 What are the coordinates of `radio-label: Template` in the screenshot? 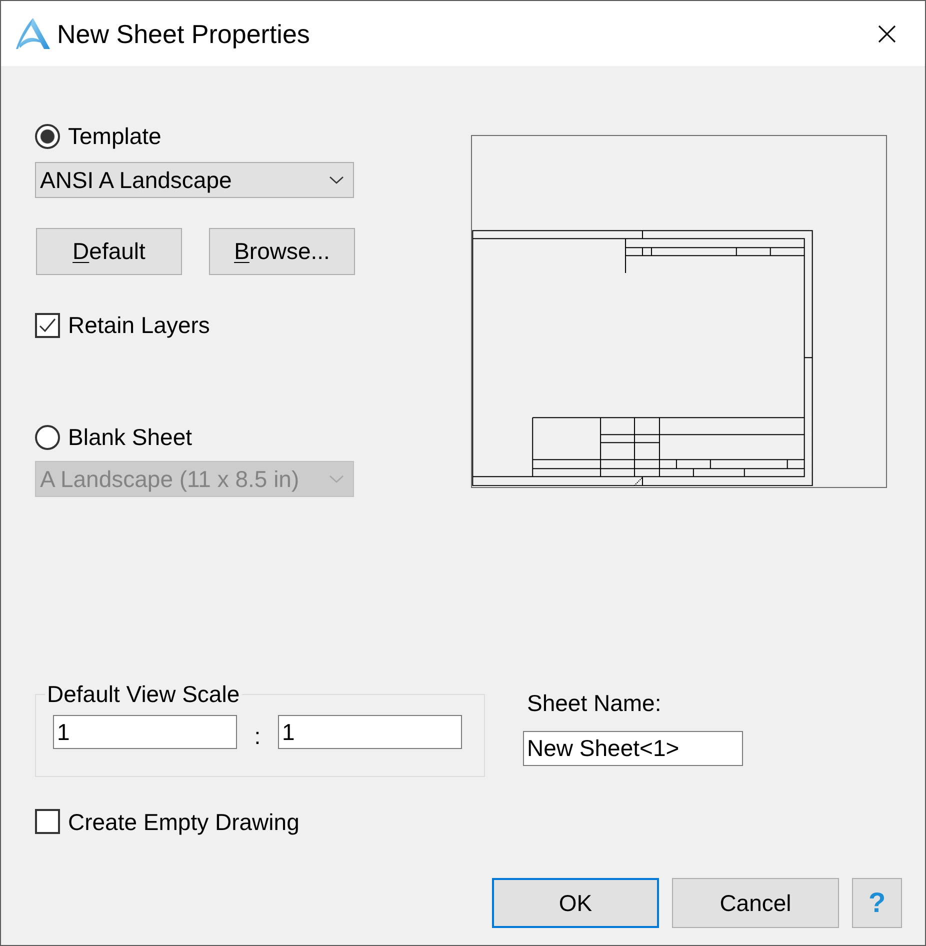 It's located at (115, 136).